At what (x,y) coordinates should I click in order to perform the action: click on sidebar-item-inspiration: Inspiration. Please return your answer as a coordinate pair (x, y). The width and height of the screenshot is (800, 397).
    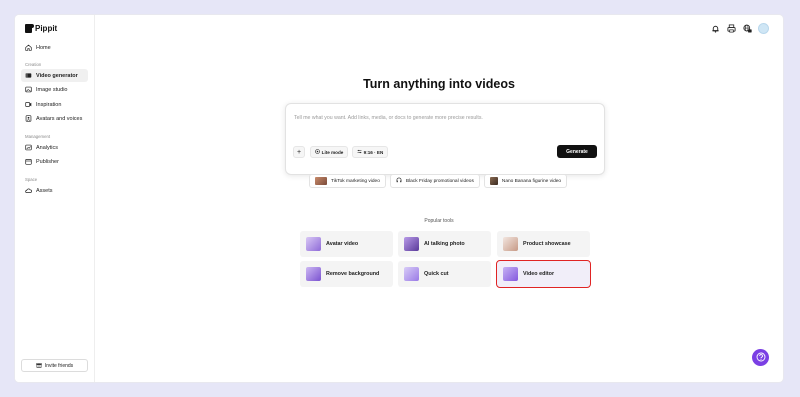
    Looking at the image, I should click on (54, 104).